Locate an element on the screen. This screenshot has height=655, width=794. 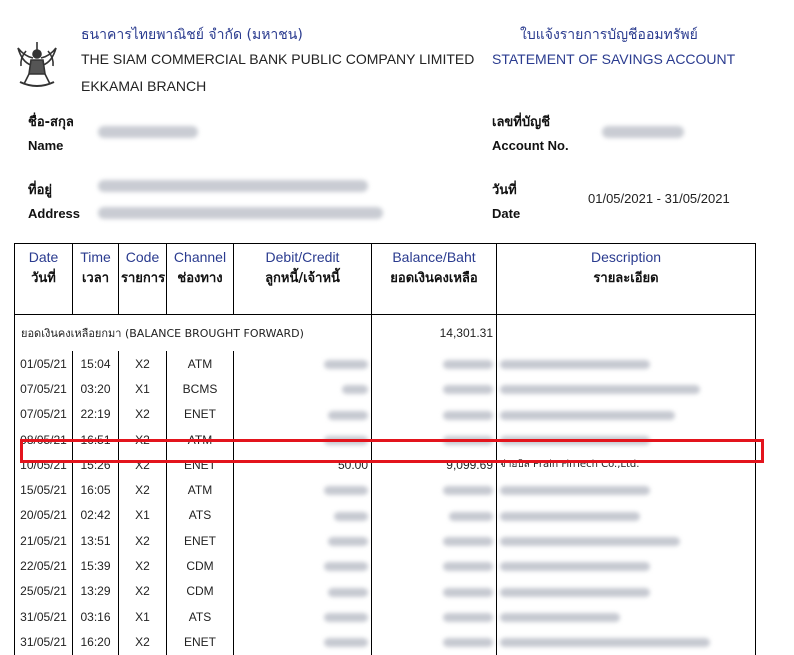
table-row: 22/05/21 15:39 X2 CDM is located at coordinates (385, 566).